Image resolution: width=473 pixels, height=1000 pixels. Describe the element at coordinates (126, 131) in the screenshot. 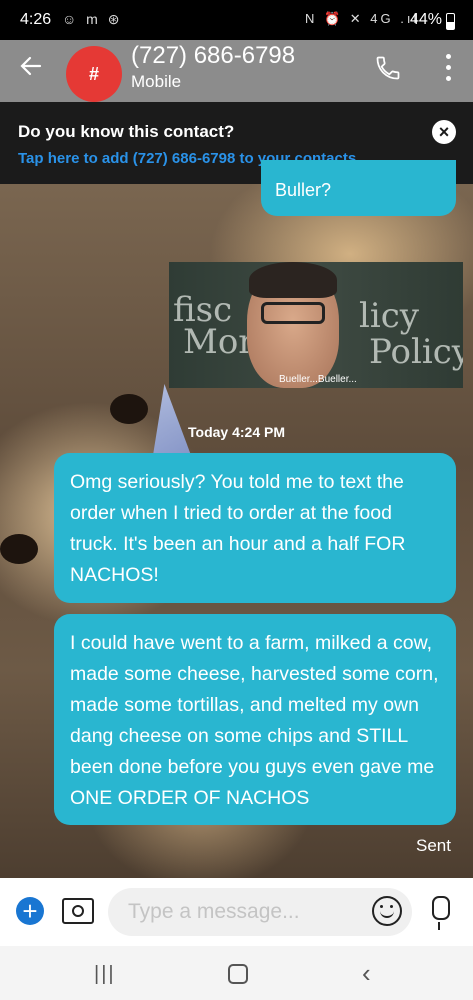

I see `banner-title: Do you know this contact?` at that location.